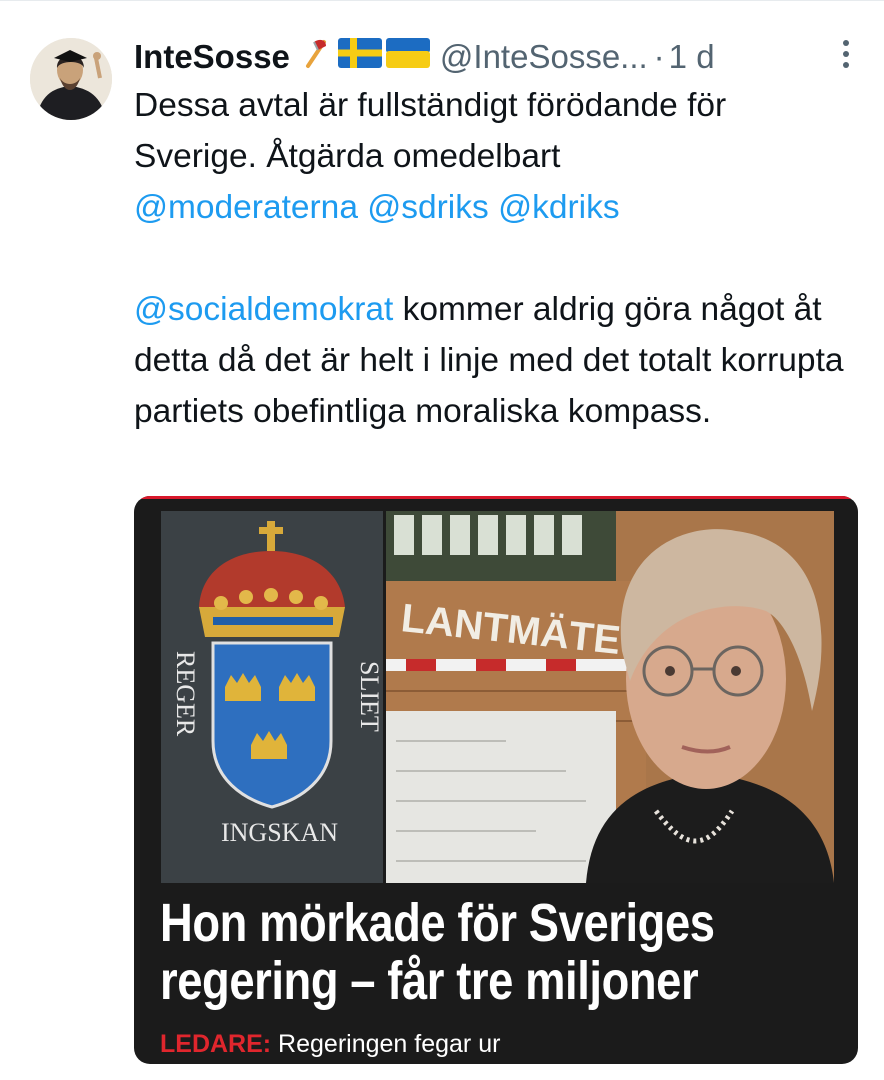 This screenshot has height=1080, width=884. I want to click on mention-socialdemokrat: @socialdemokrat, so click(263, 309).